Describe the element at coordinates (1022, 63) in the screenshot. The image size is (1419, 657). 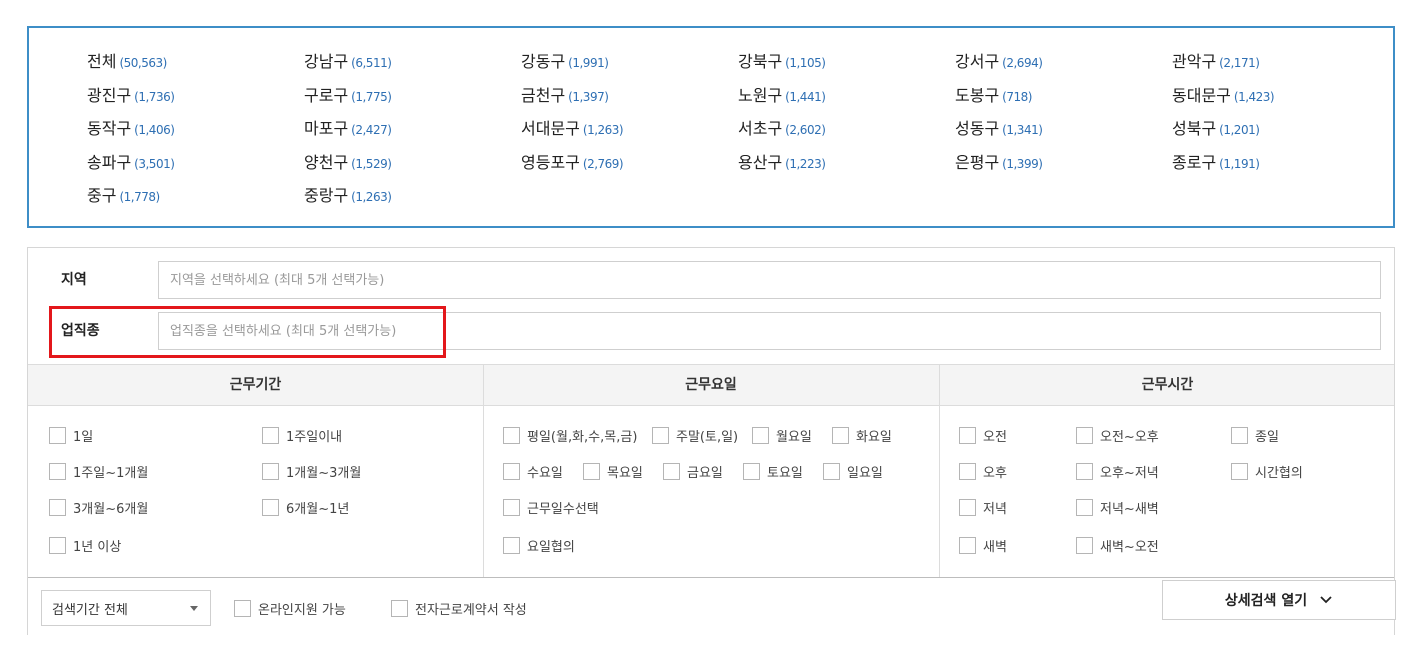
I see `region-count: (2,694)` at that location.